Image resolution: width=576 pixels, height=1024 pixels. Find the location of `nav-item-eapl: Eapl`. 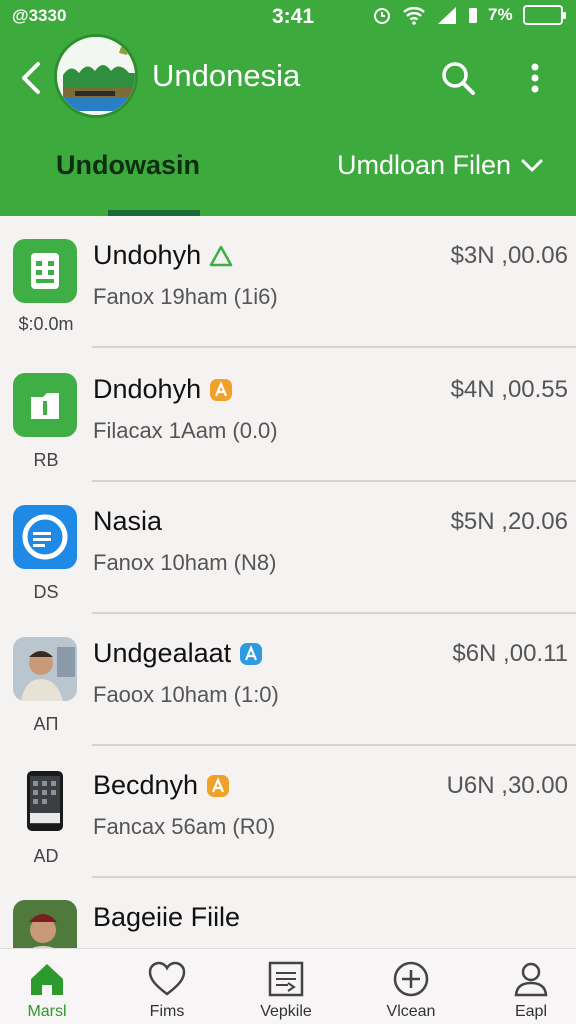

nav-item-eapl: Eapl is located at coordinates (526, 989).